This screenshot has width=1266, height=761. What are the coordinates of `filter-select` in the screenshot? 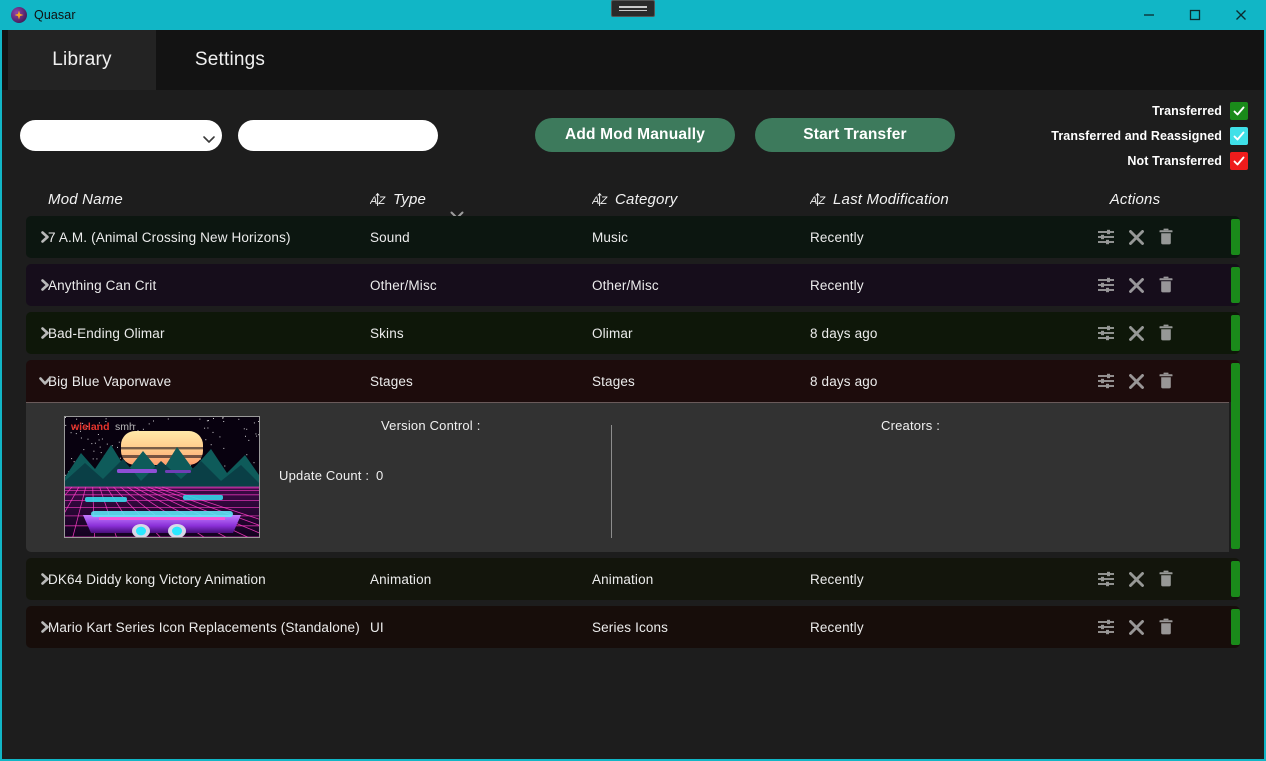 It's located at (121, 135).